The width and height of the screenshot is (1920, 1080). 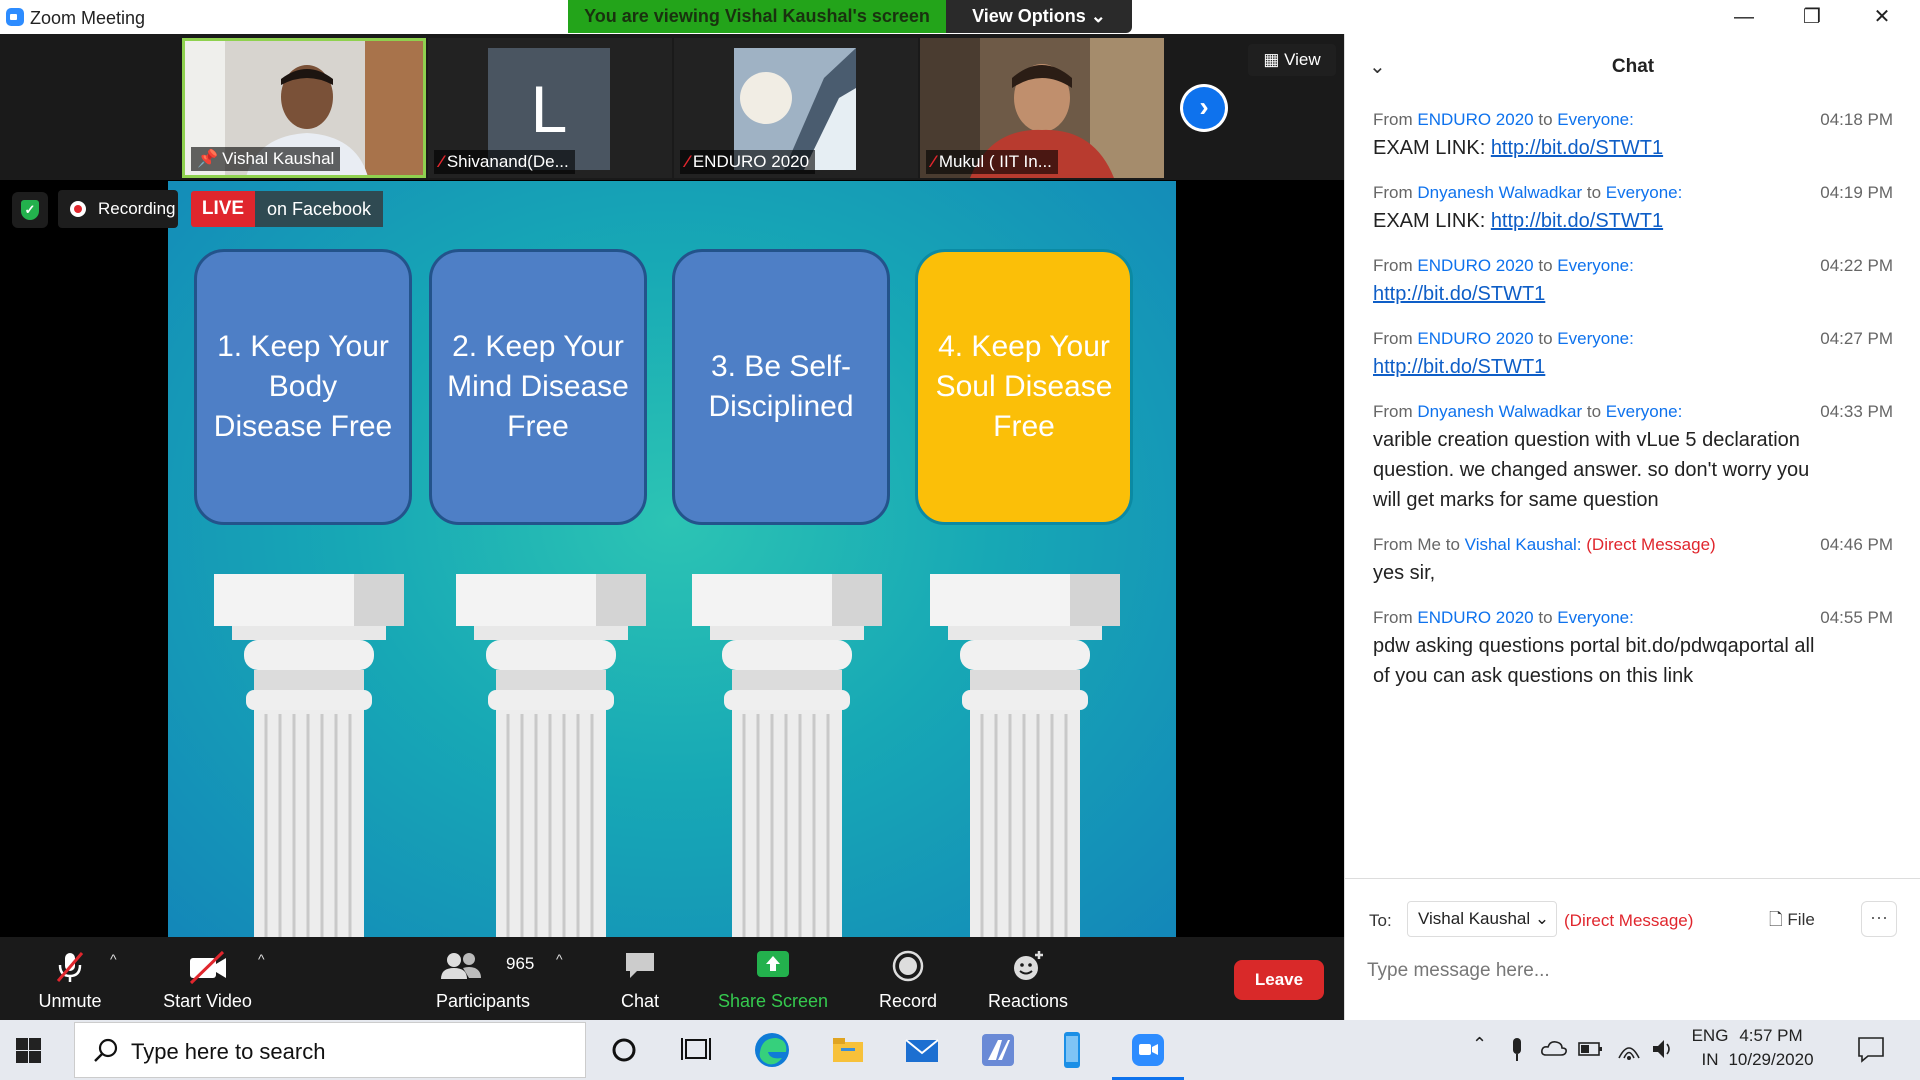 I want to click on zoom-taskbar-icon, so click(x=1148, y=1053).